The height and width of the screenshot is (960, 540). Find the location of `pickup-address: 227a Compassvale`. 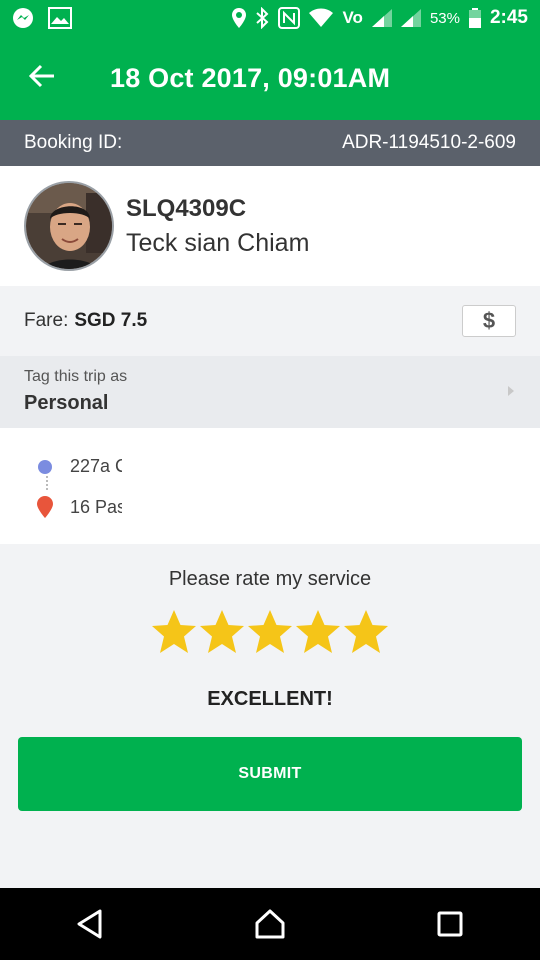

pickup-address: 227a Compassvale is located at coordinates (96, 466).